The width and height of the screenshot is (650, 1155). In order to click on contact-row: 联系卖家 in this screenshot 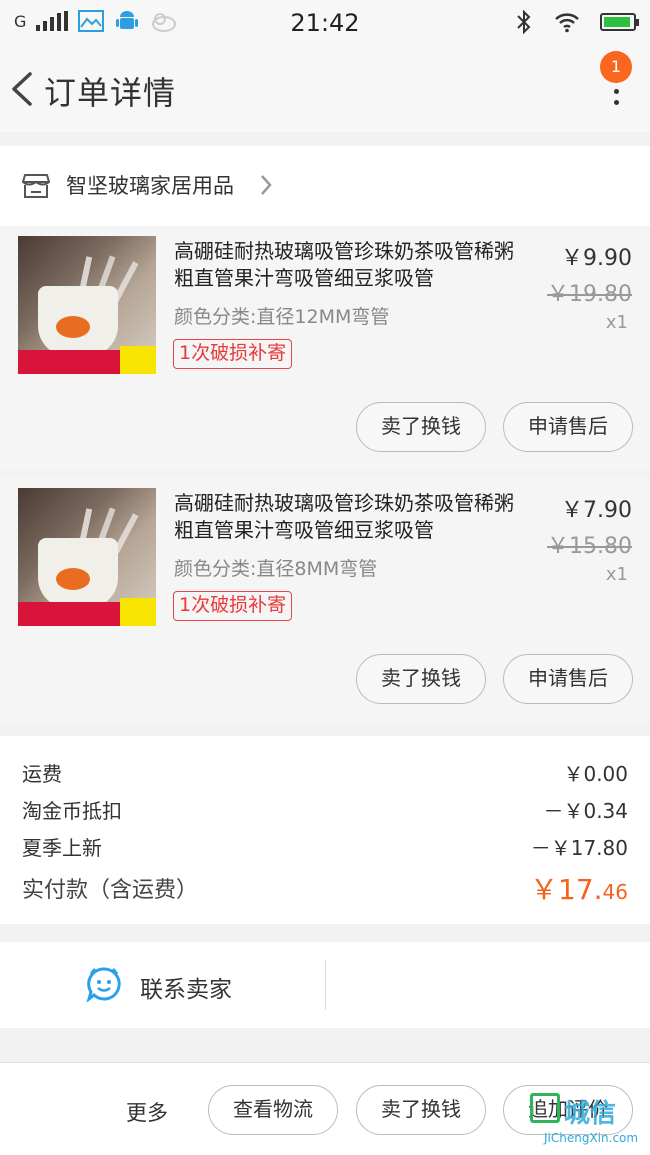, I will do `click(325, 985)`.